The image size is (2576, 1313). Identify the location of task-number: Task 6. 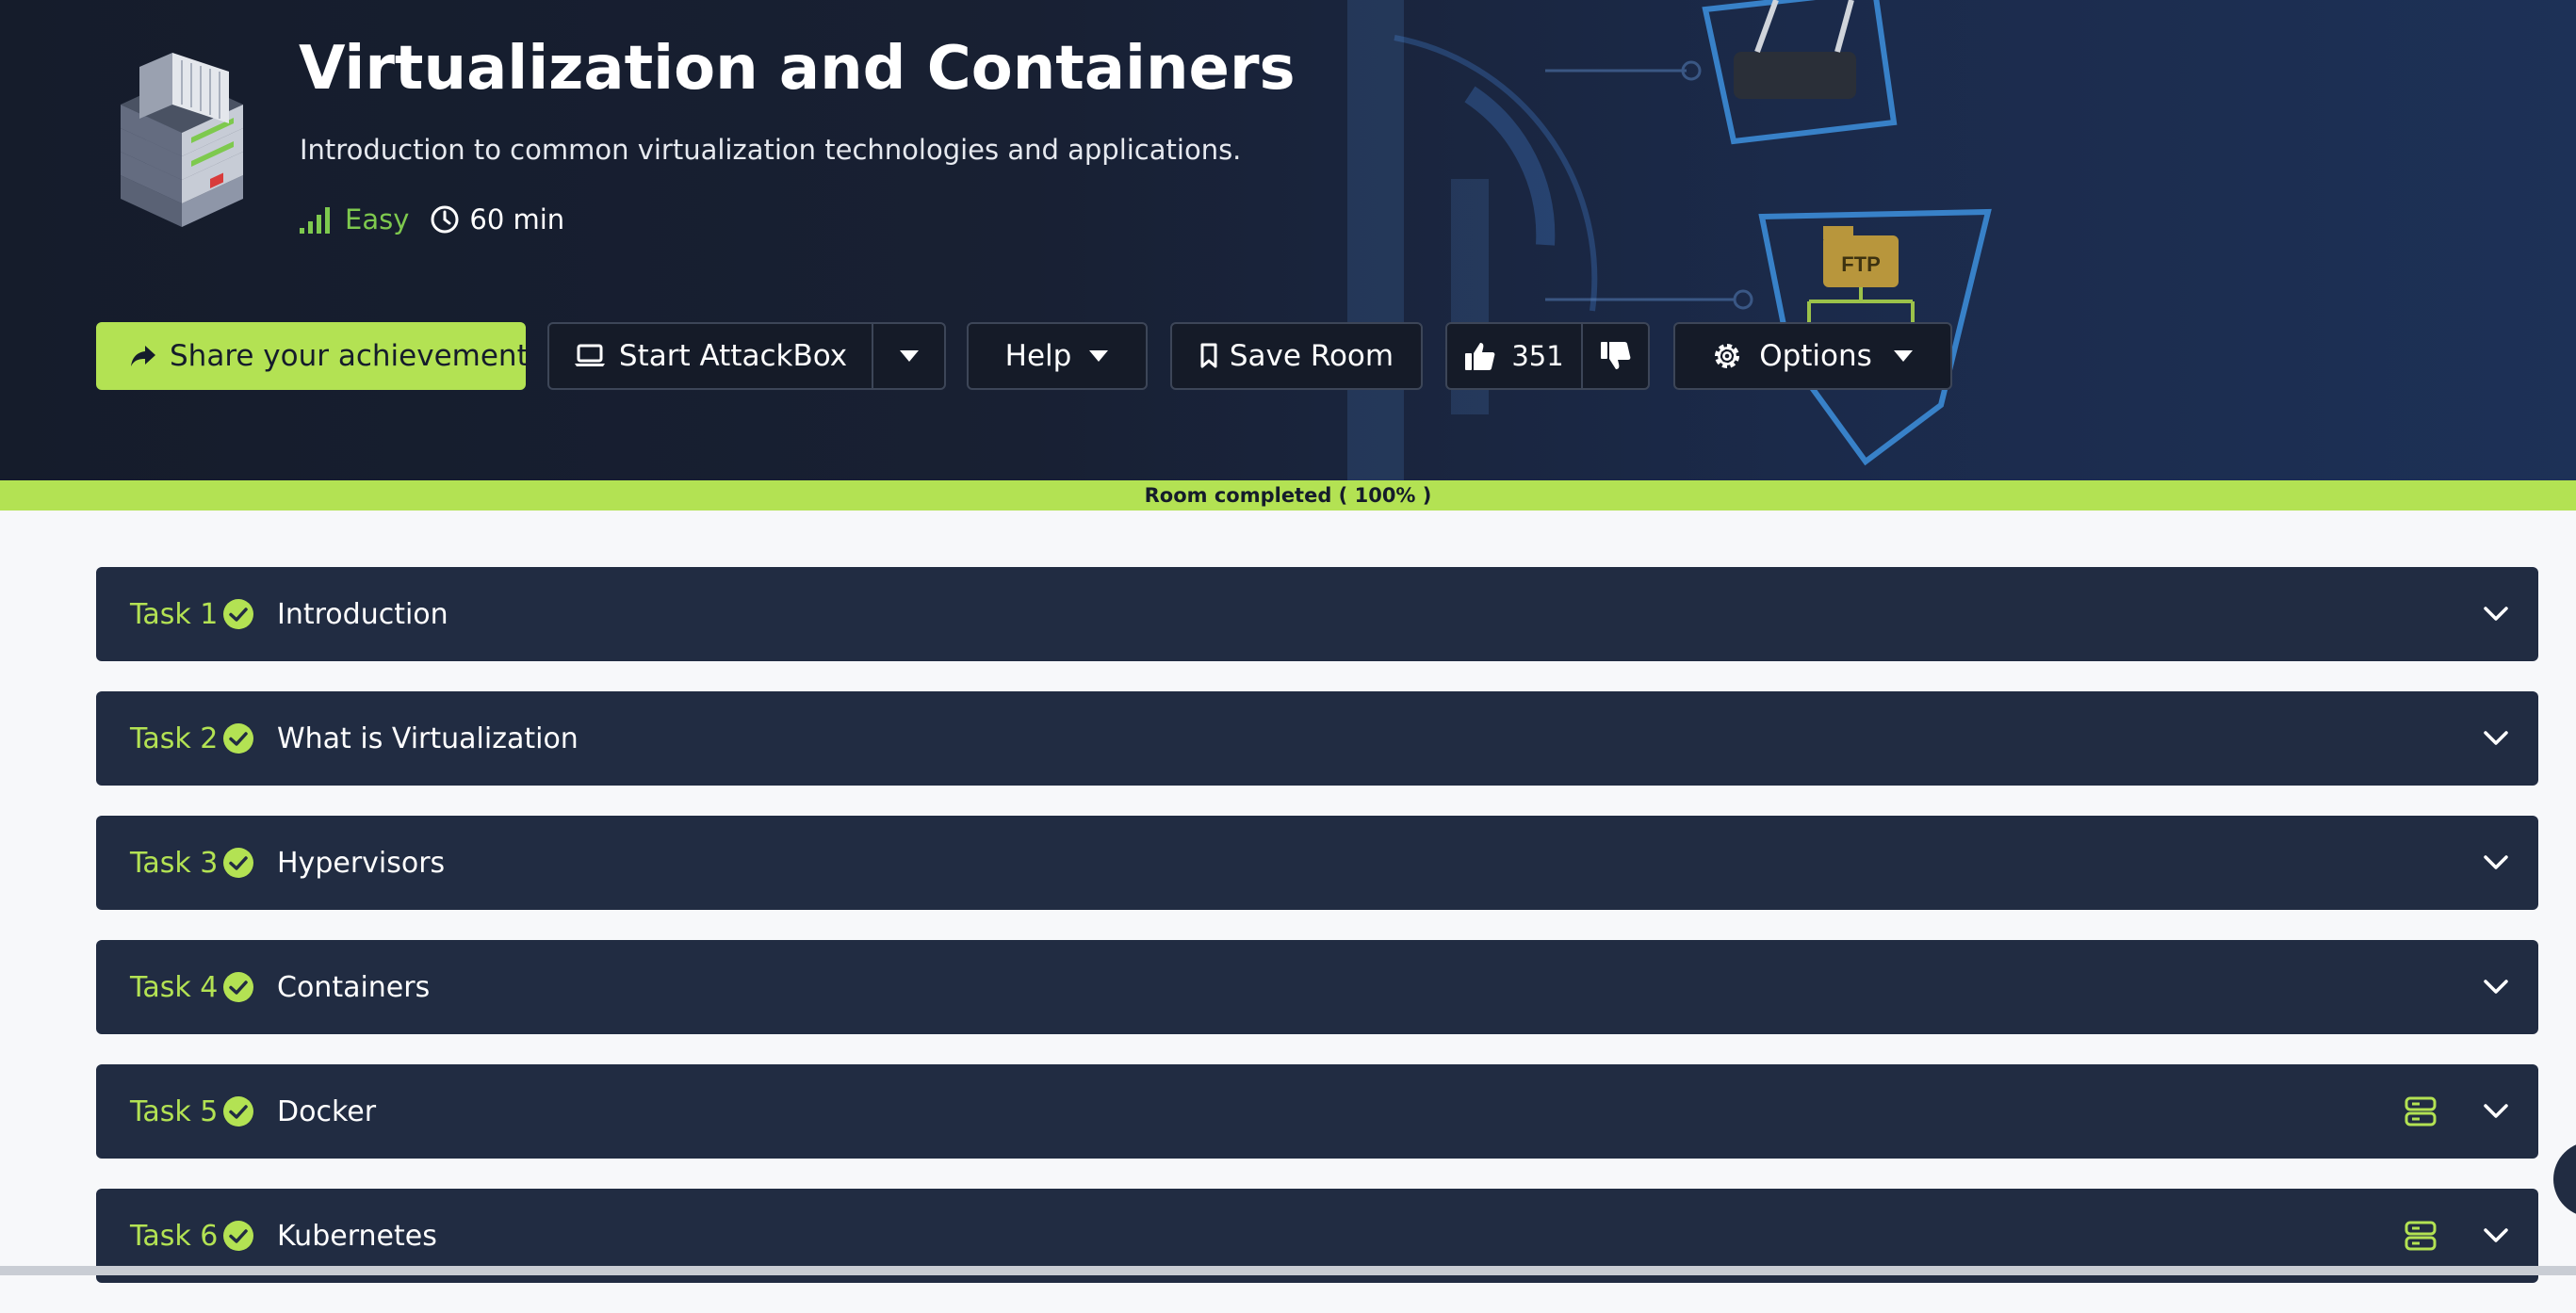
(174, 1236).